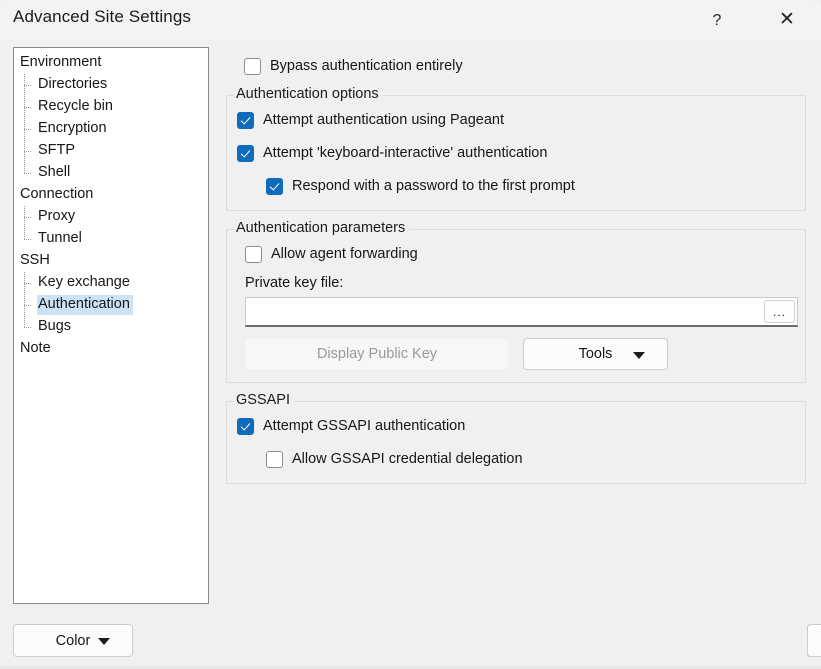 This screenshot has width=821, height=669. What do you see at coordinates (294, 283) in the screenshot?
I see `private-key-file-label: Private key file:` at bounding box center [294, 283].